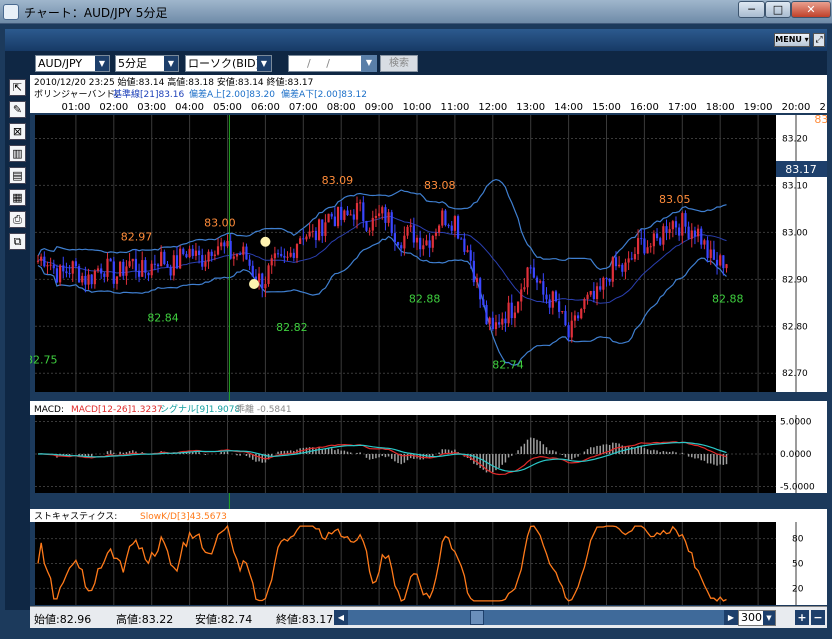 The width and height of the screenshot is (832, 639). I want to click on x-tick-label: 10:00, so click(417, 107).